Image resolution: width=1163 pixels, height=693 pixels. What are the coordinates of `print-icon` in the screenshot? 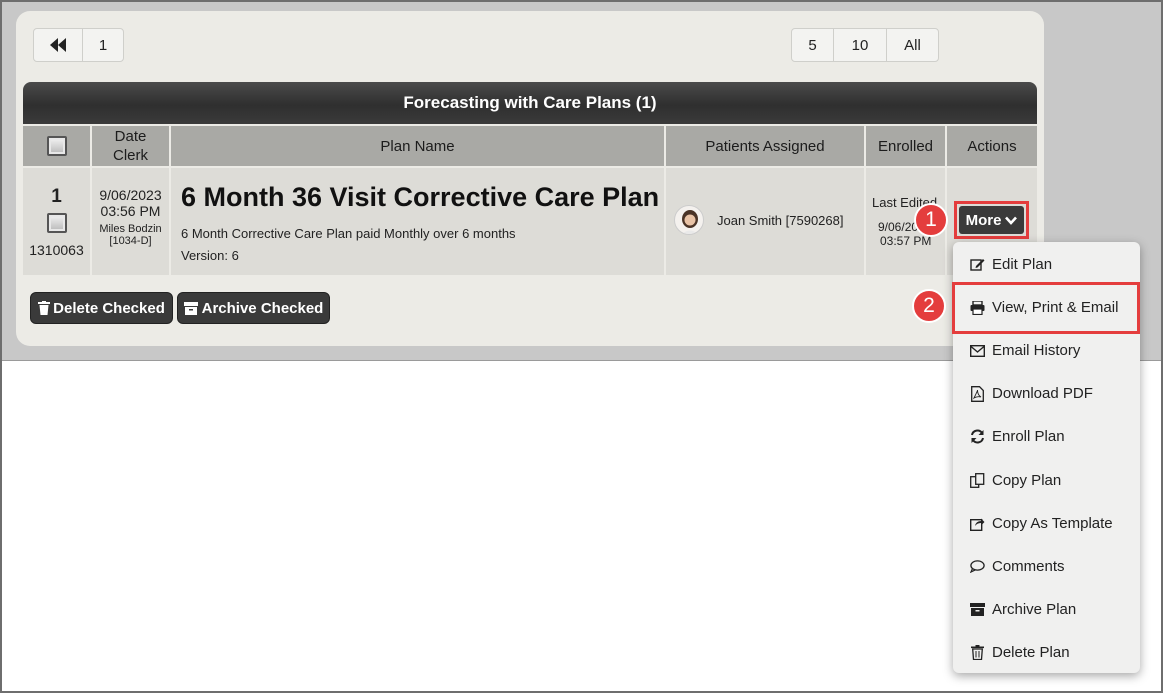 It's located at (977, 308).